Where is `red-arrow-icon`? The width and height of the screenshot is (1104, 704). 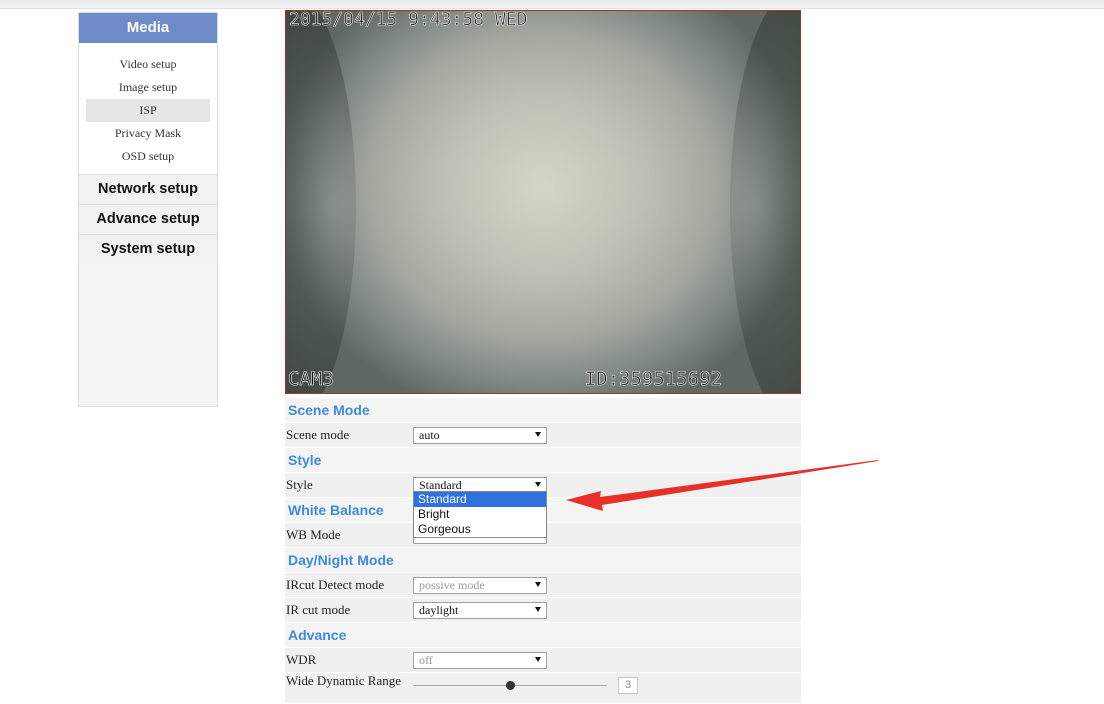
red-arrow-icon is located at coordinates (722, 485).